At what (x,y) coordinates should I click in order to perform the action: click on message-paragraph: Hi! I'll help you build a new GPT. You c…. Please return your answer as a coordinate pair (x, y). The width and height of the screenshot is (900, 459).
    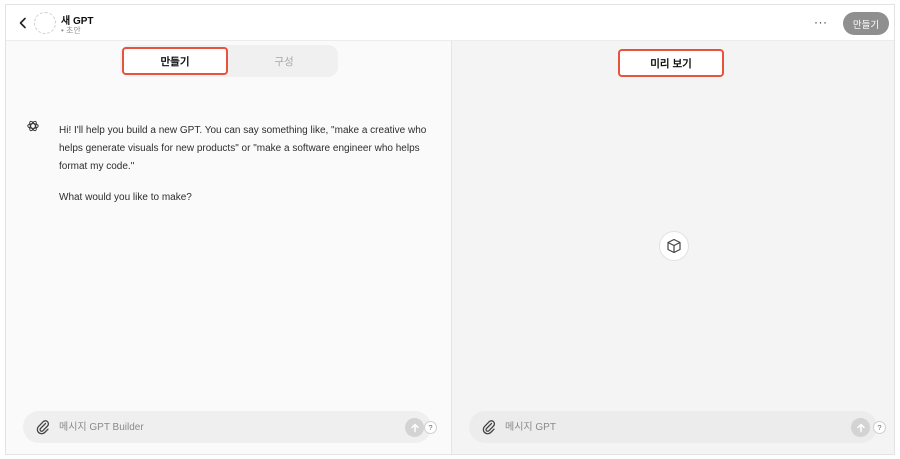
    Looking at the image, I should click on (243, 148).